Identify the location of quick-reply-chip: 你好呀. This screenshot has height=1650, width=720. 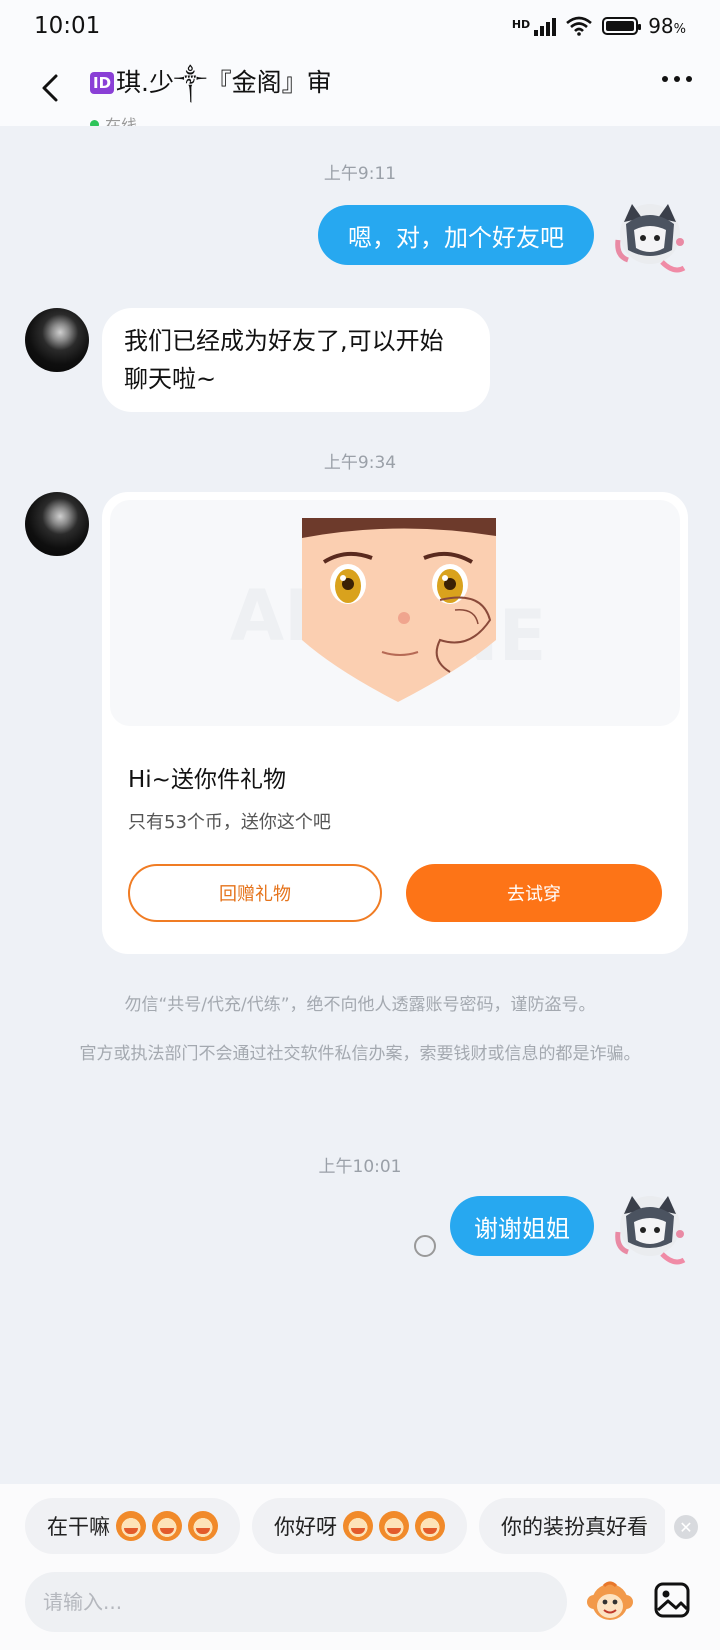
(359, 1526).